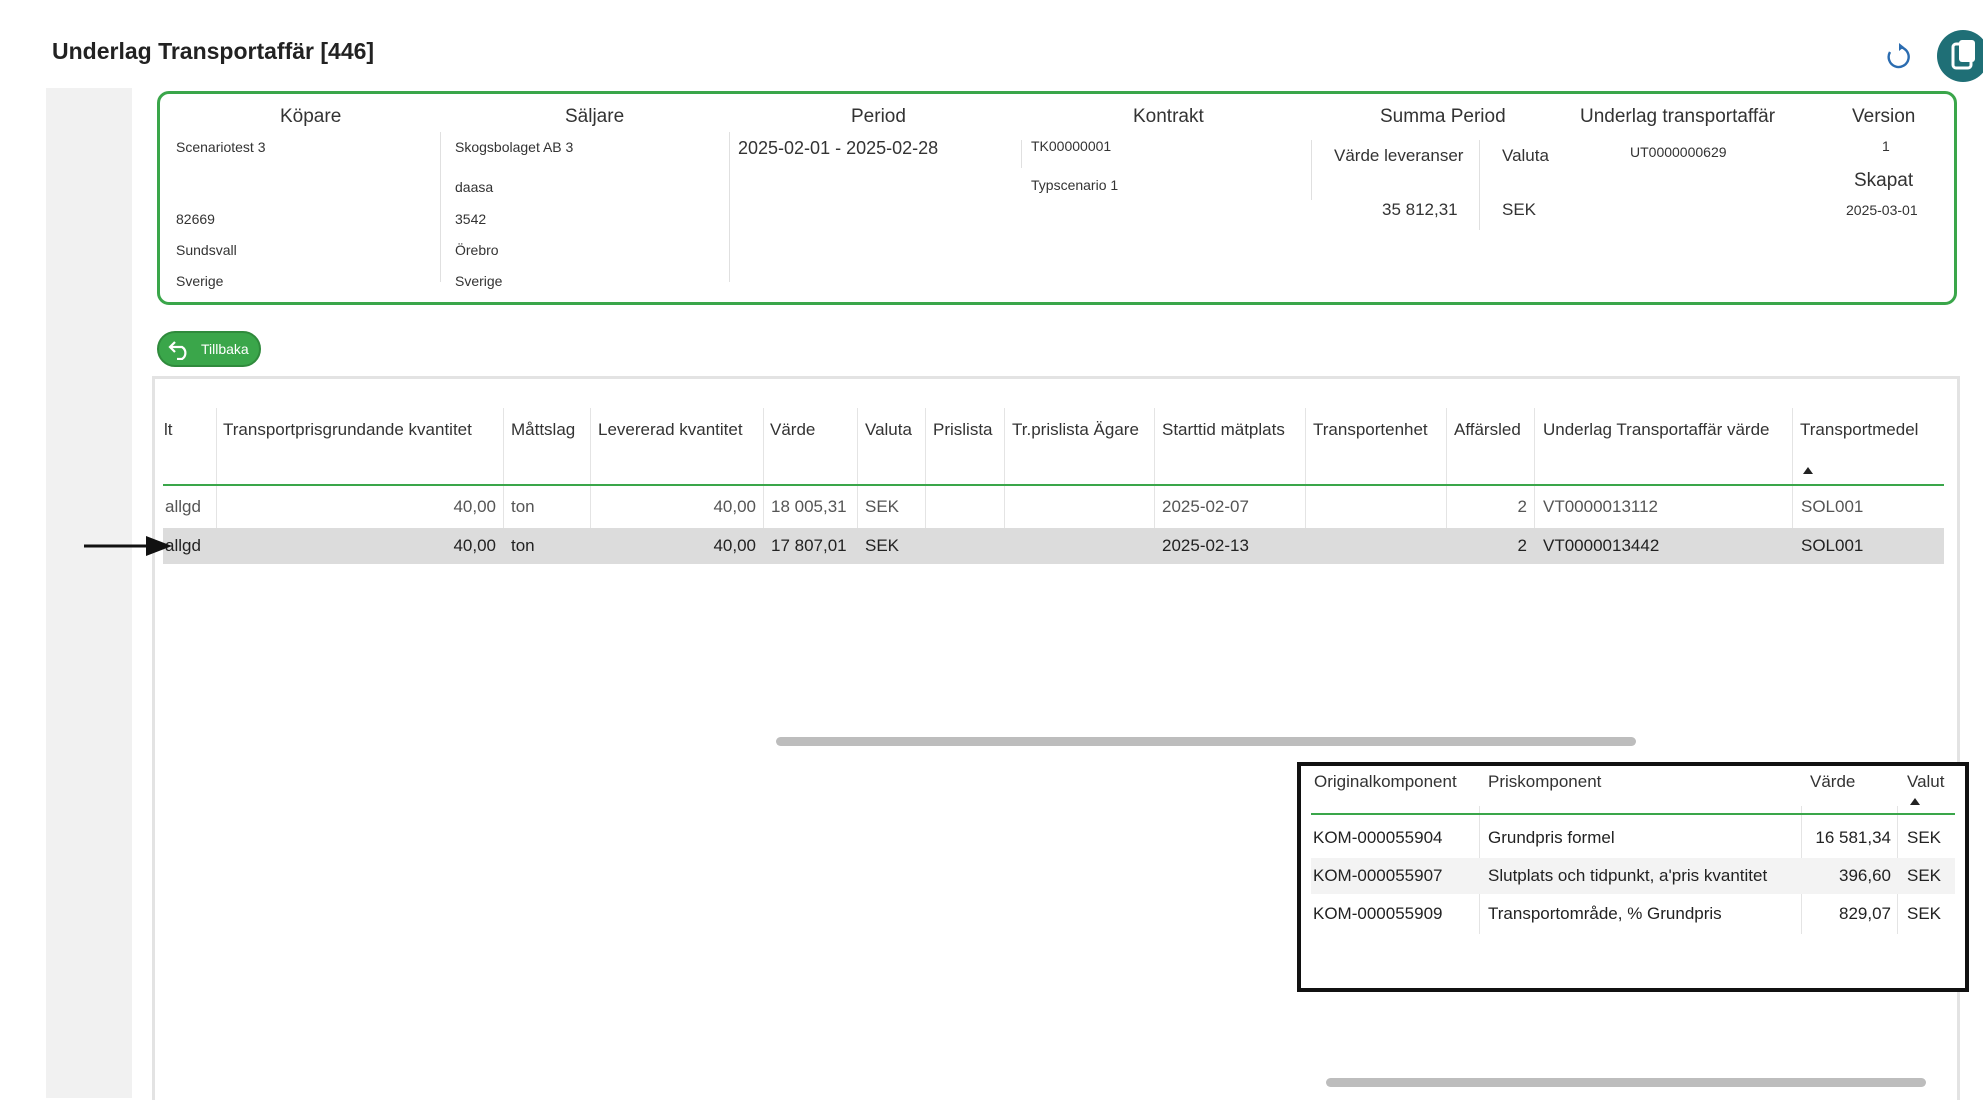 This screenshot has width=1983, height=1100. Describe the element at coordinates (1206, 741) in the screenshot. I see `grid-horizontal-scrollbar` at that location.